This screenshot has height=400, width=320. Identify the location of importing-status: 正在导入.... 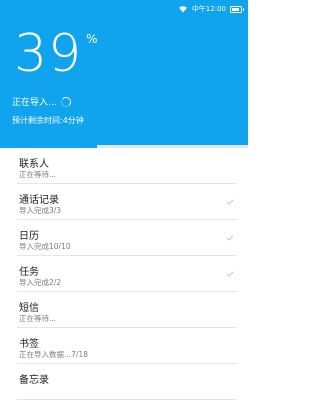
(41, 101).